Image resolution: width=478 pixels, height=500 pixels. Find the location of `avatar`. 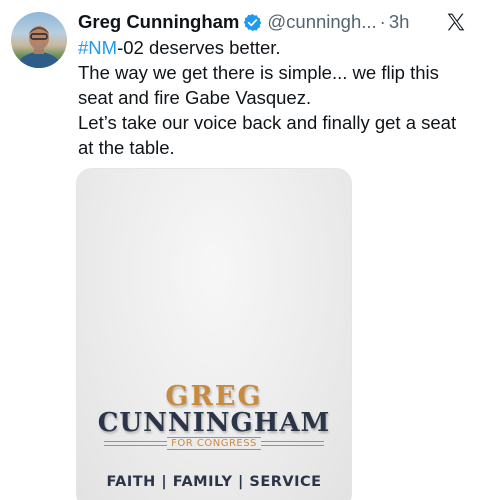

avatar is located at coordinates (39, 40).